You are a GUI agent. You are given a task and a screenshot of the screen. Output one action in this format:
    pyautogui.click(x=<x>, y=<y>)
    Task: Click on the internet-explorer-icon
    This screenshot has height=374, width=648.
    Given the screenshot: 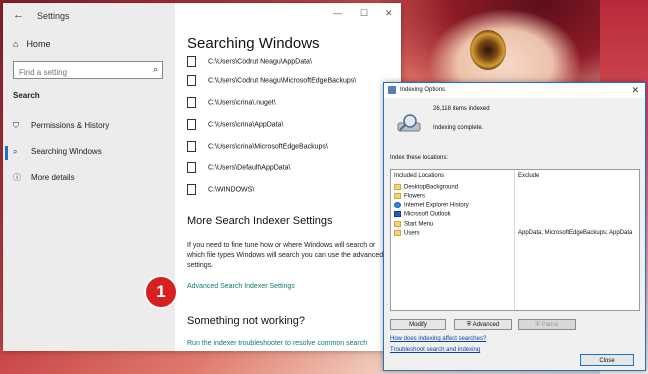 What is the action you would take?
    pyautogui.click(x=397, y=205)
    